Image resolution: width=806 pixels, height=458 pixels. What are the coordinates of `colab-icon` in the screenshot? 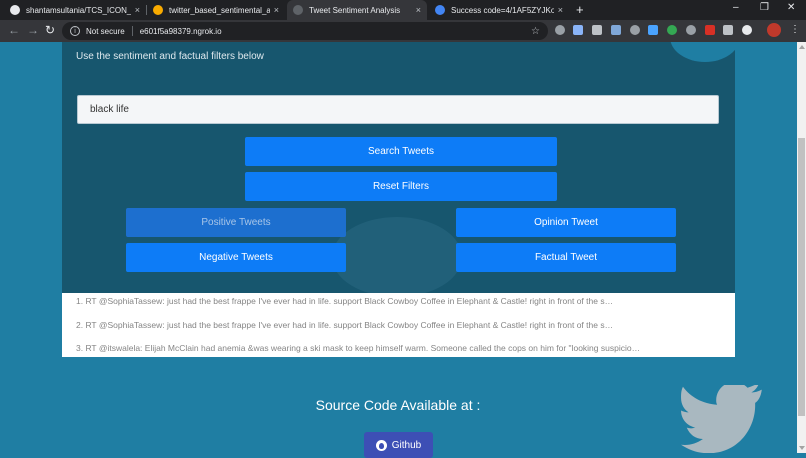 It's located at (158, 10).